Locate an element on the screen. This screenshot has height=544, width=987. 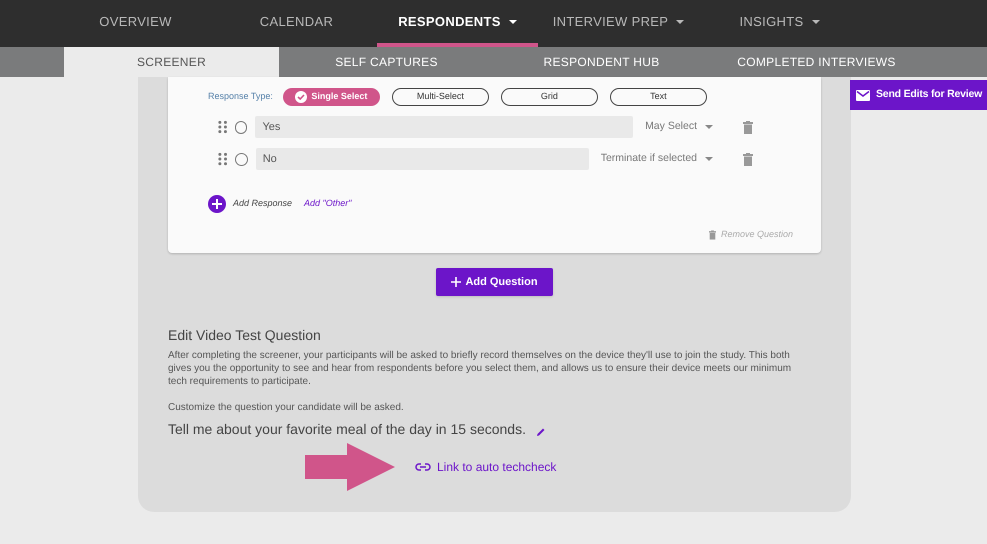
question-prompt: Tell me about your favorite meal of the day in 15 seconds. is located at coordinates (347, 429).